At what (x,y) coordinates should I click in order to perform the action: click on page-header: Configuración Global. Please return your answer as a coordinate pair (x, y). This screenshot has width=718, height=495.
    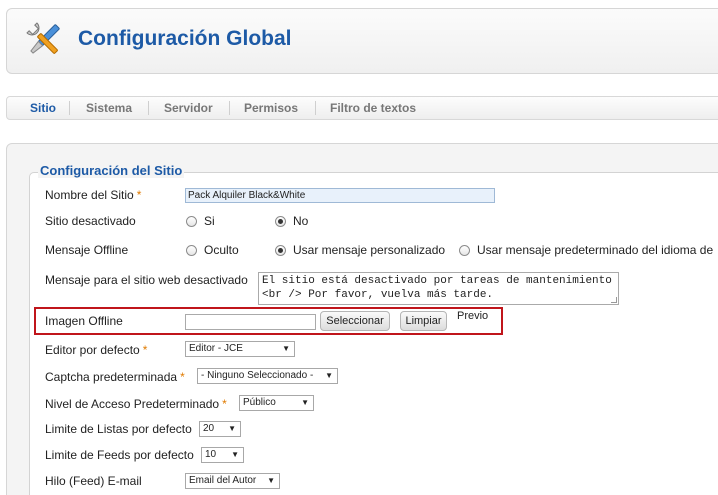
    Looking at the image, I should click on (362, 41).